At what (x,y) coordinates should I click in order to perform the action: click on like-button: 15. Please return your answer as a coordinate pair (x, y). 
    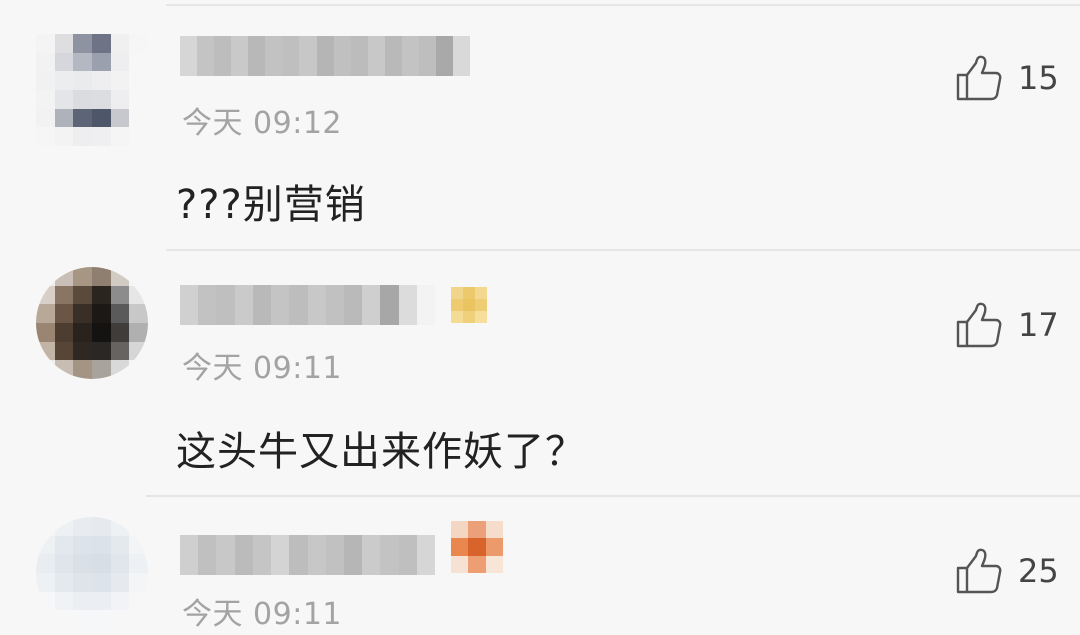
    Looking at the image, I should click on (1006, 78).